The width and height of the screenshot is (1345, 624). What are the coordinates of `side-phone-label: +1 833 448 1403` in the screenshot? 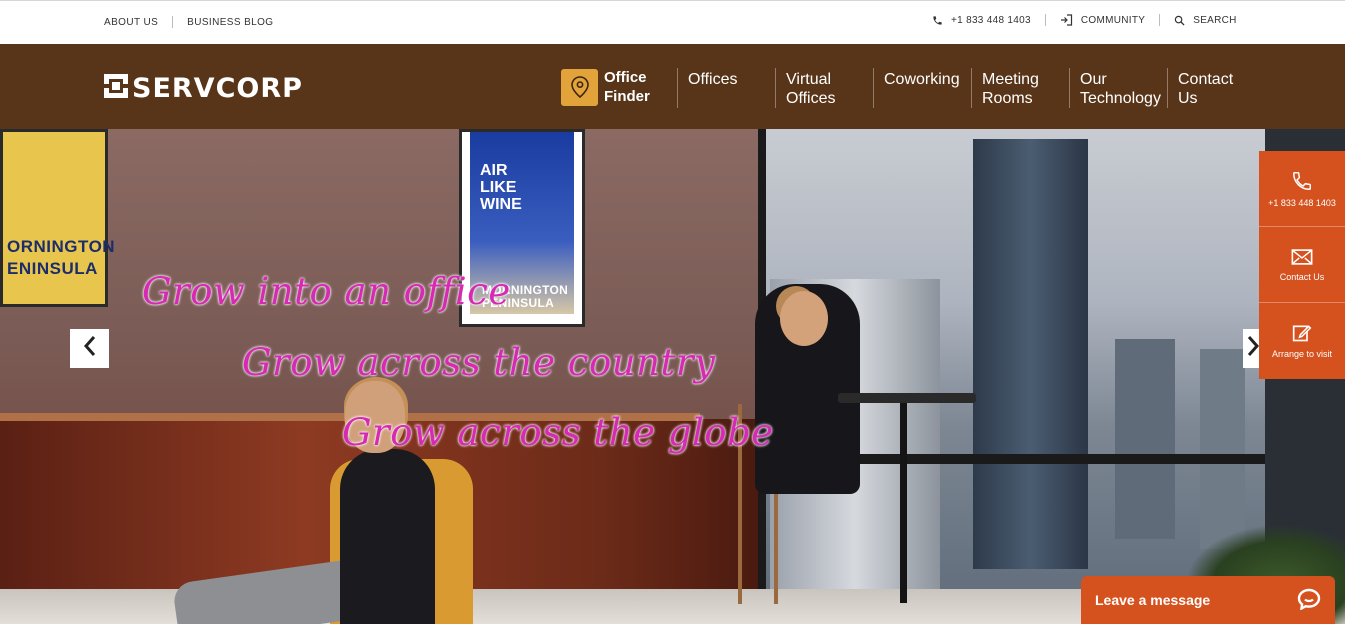 It's located at (1302, 202).